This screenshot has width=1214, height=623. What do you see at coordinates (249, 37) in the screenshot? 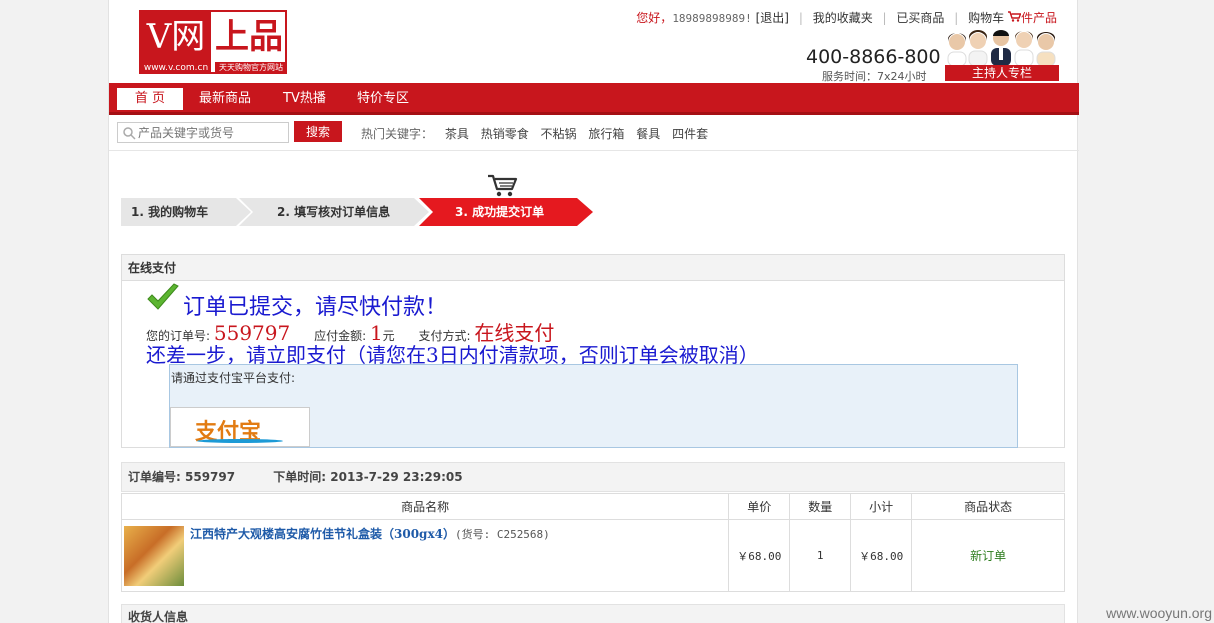
I see `logo-name: 上品` at bounding box center [249, 37].